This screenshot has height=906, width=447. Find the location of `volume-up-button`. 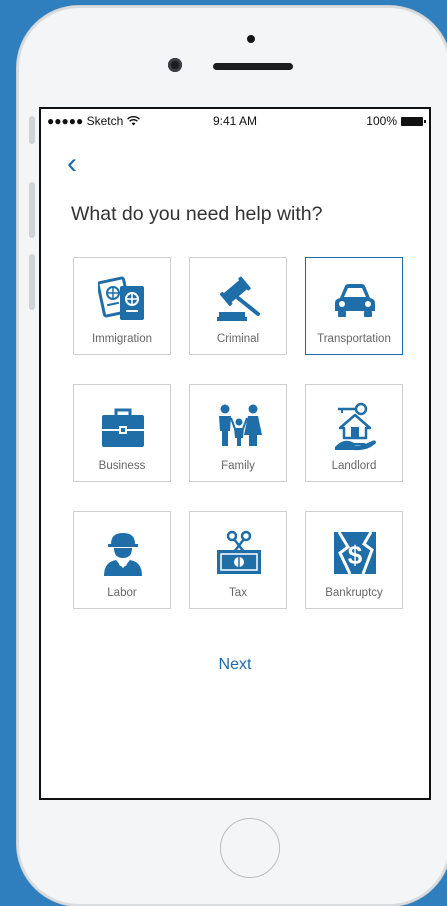

volume-up-button is located at coordinates (32, 210).